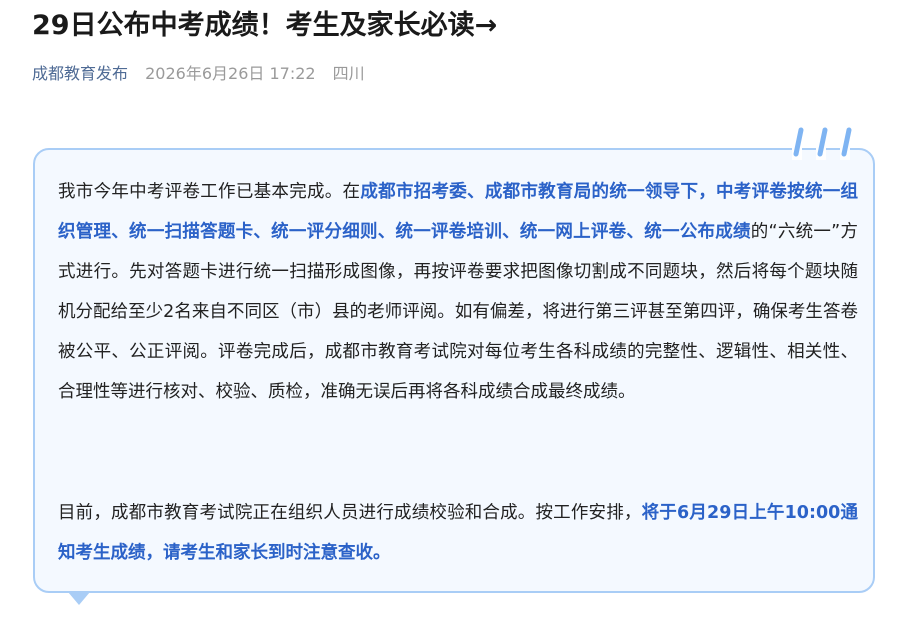  What do you see at coordinates (348, 73) in the screenshot?
I see `publish-location: 四川` at bounding box center [348, 73].